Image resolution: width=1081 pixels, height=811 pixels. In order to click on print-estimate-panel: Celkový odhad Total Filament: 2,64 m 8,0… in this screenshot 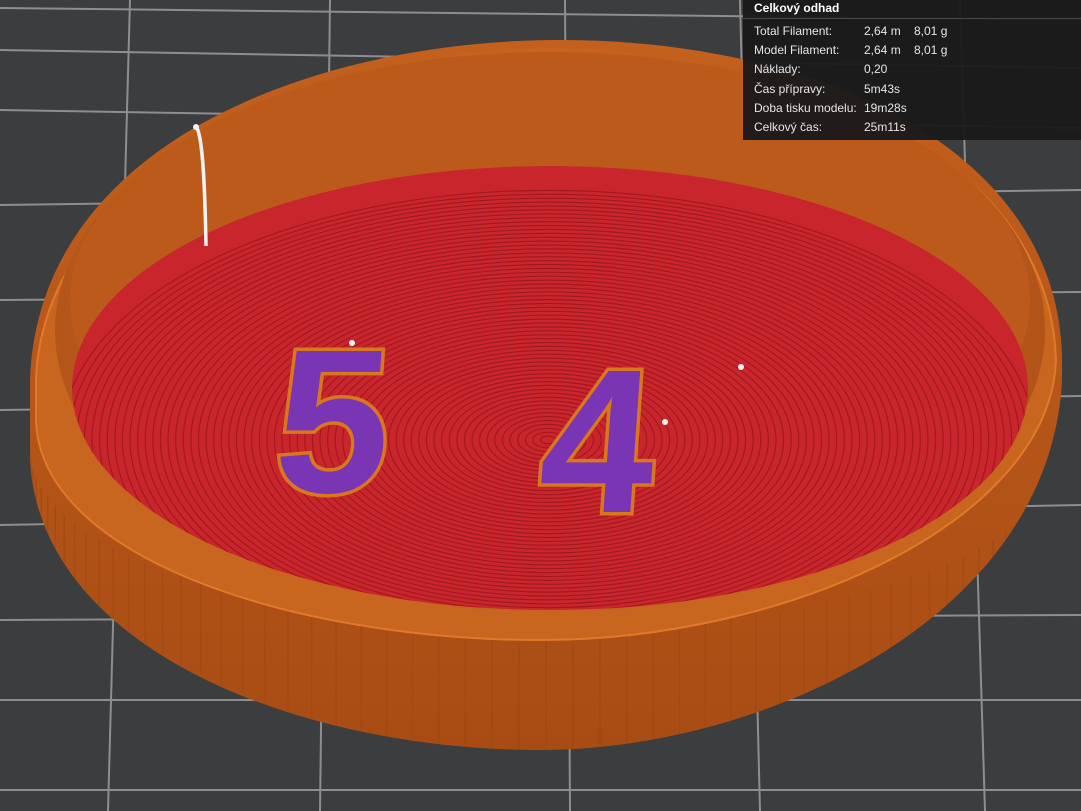, I will do `click(912, 70)`.